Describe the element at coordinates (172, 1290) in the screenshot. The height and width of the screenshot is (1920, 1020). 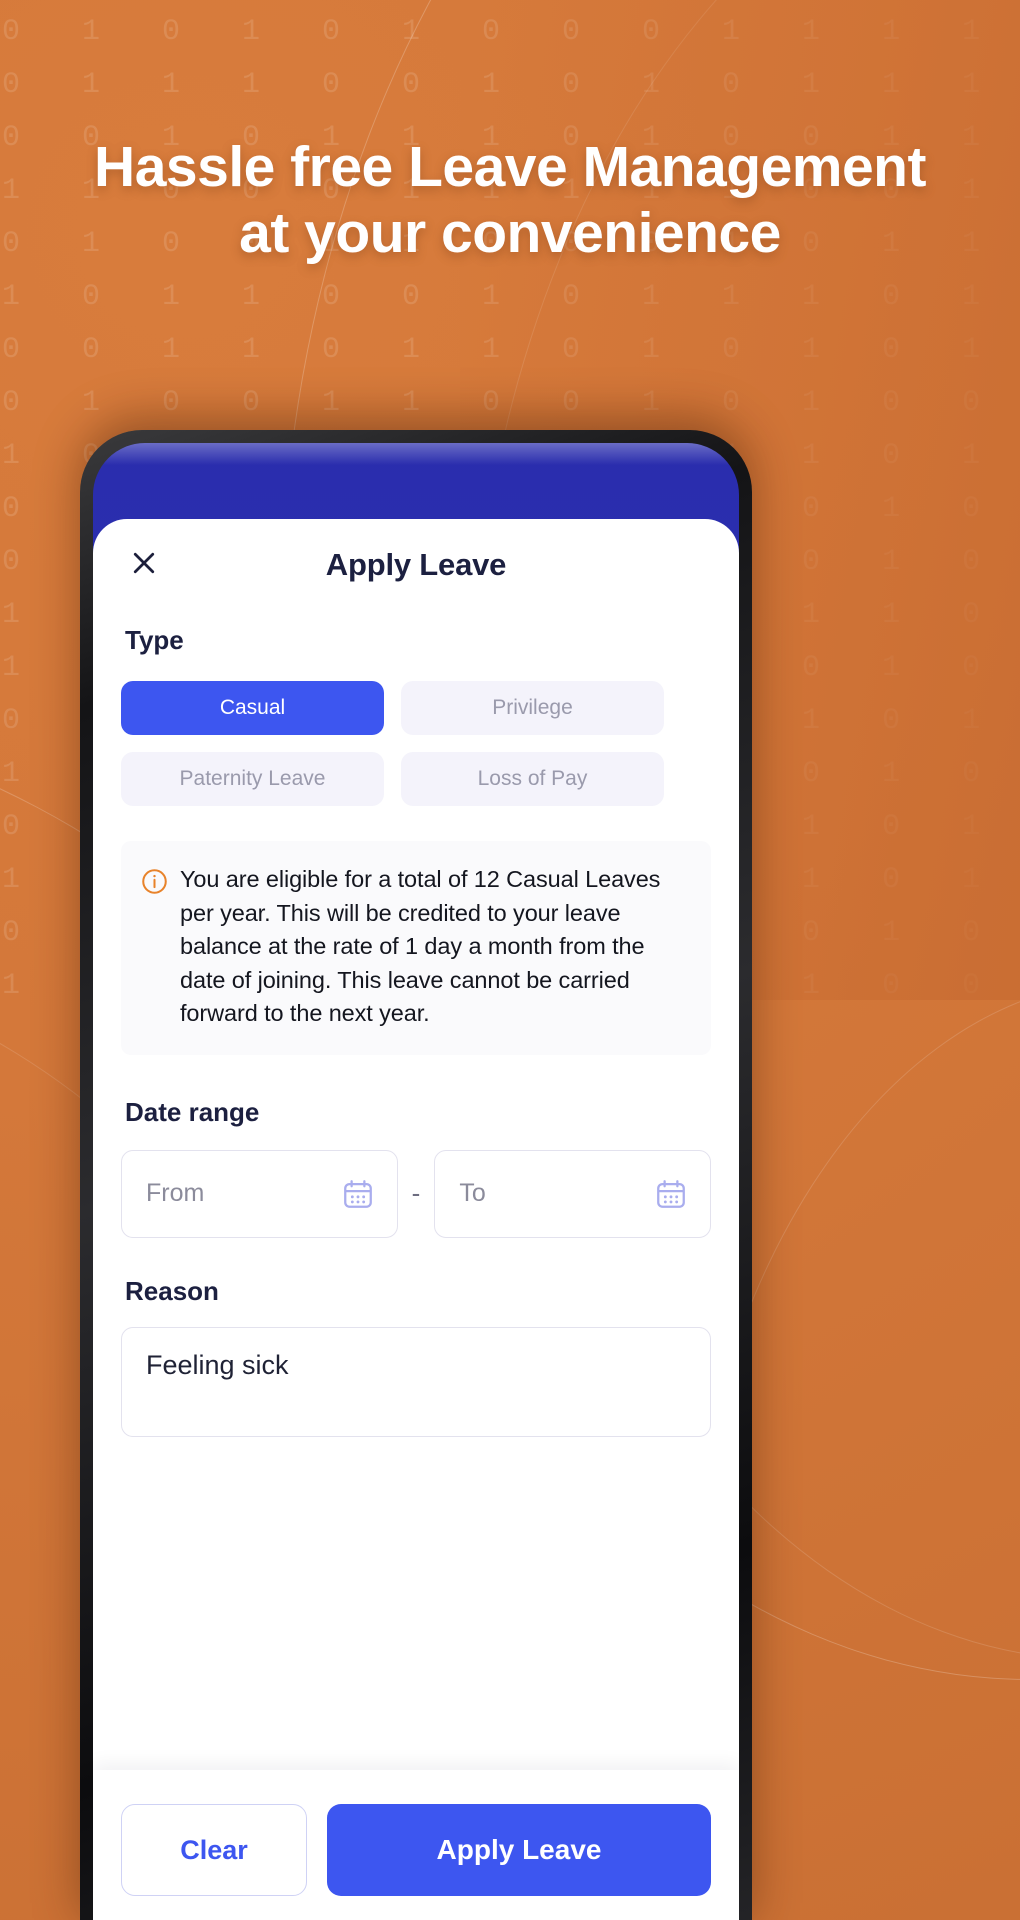
I see `reason-label: Reason` at that location.